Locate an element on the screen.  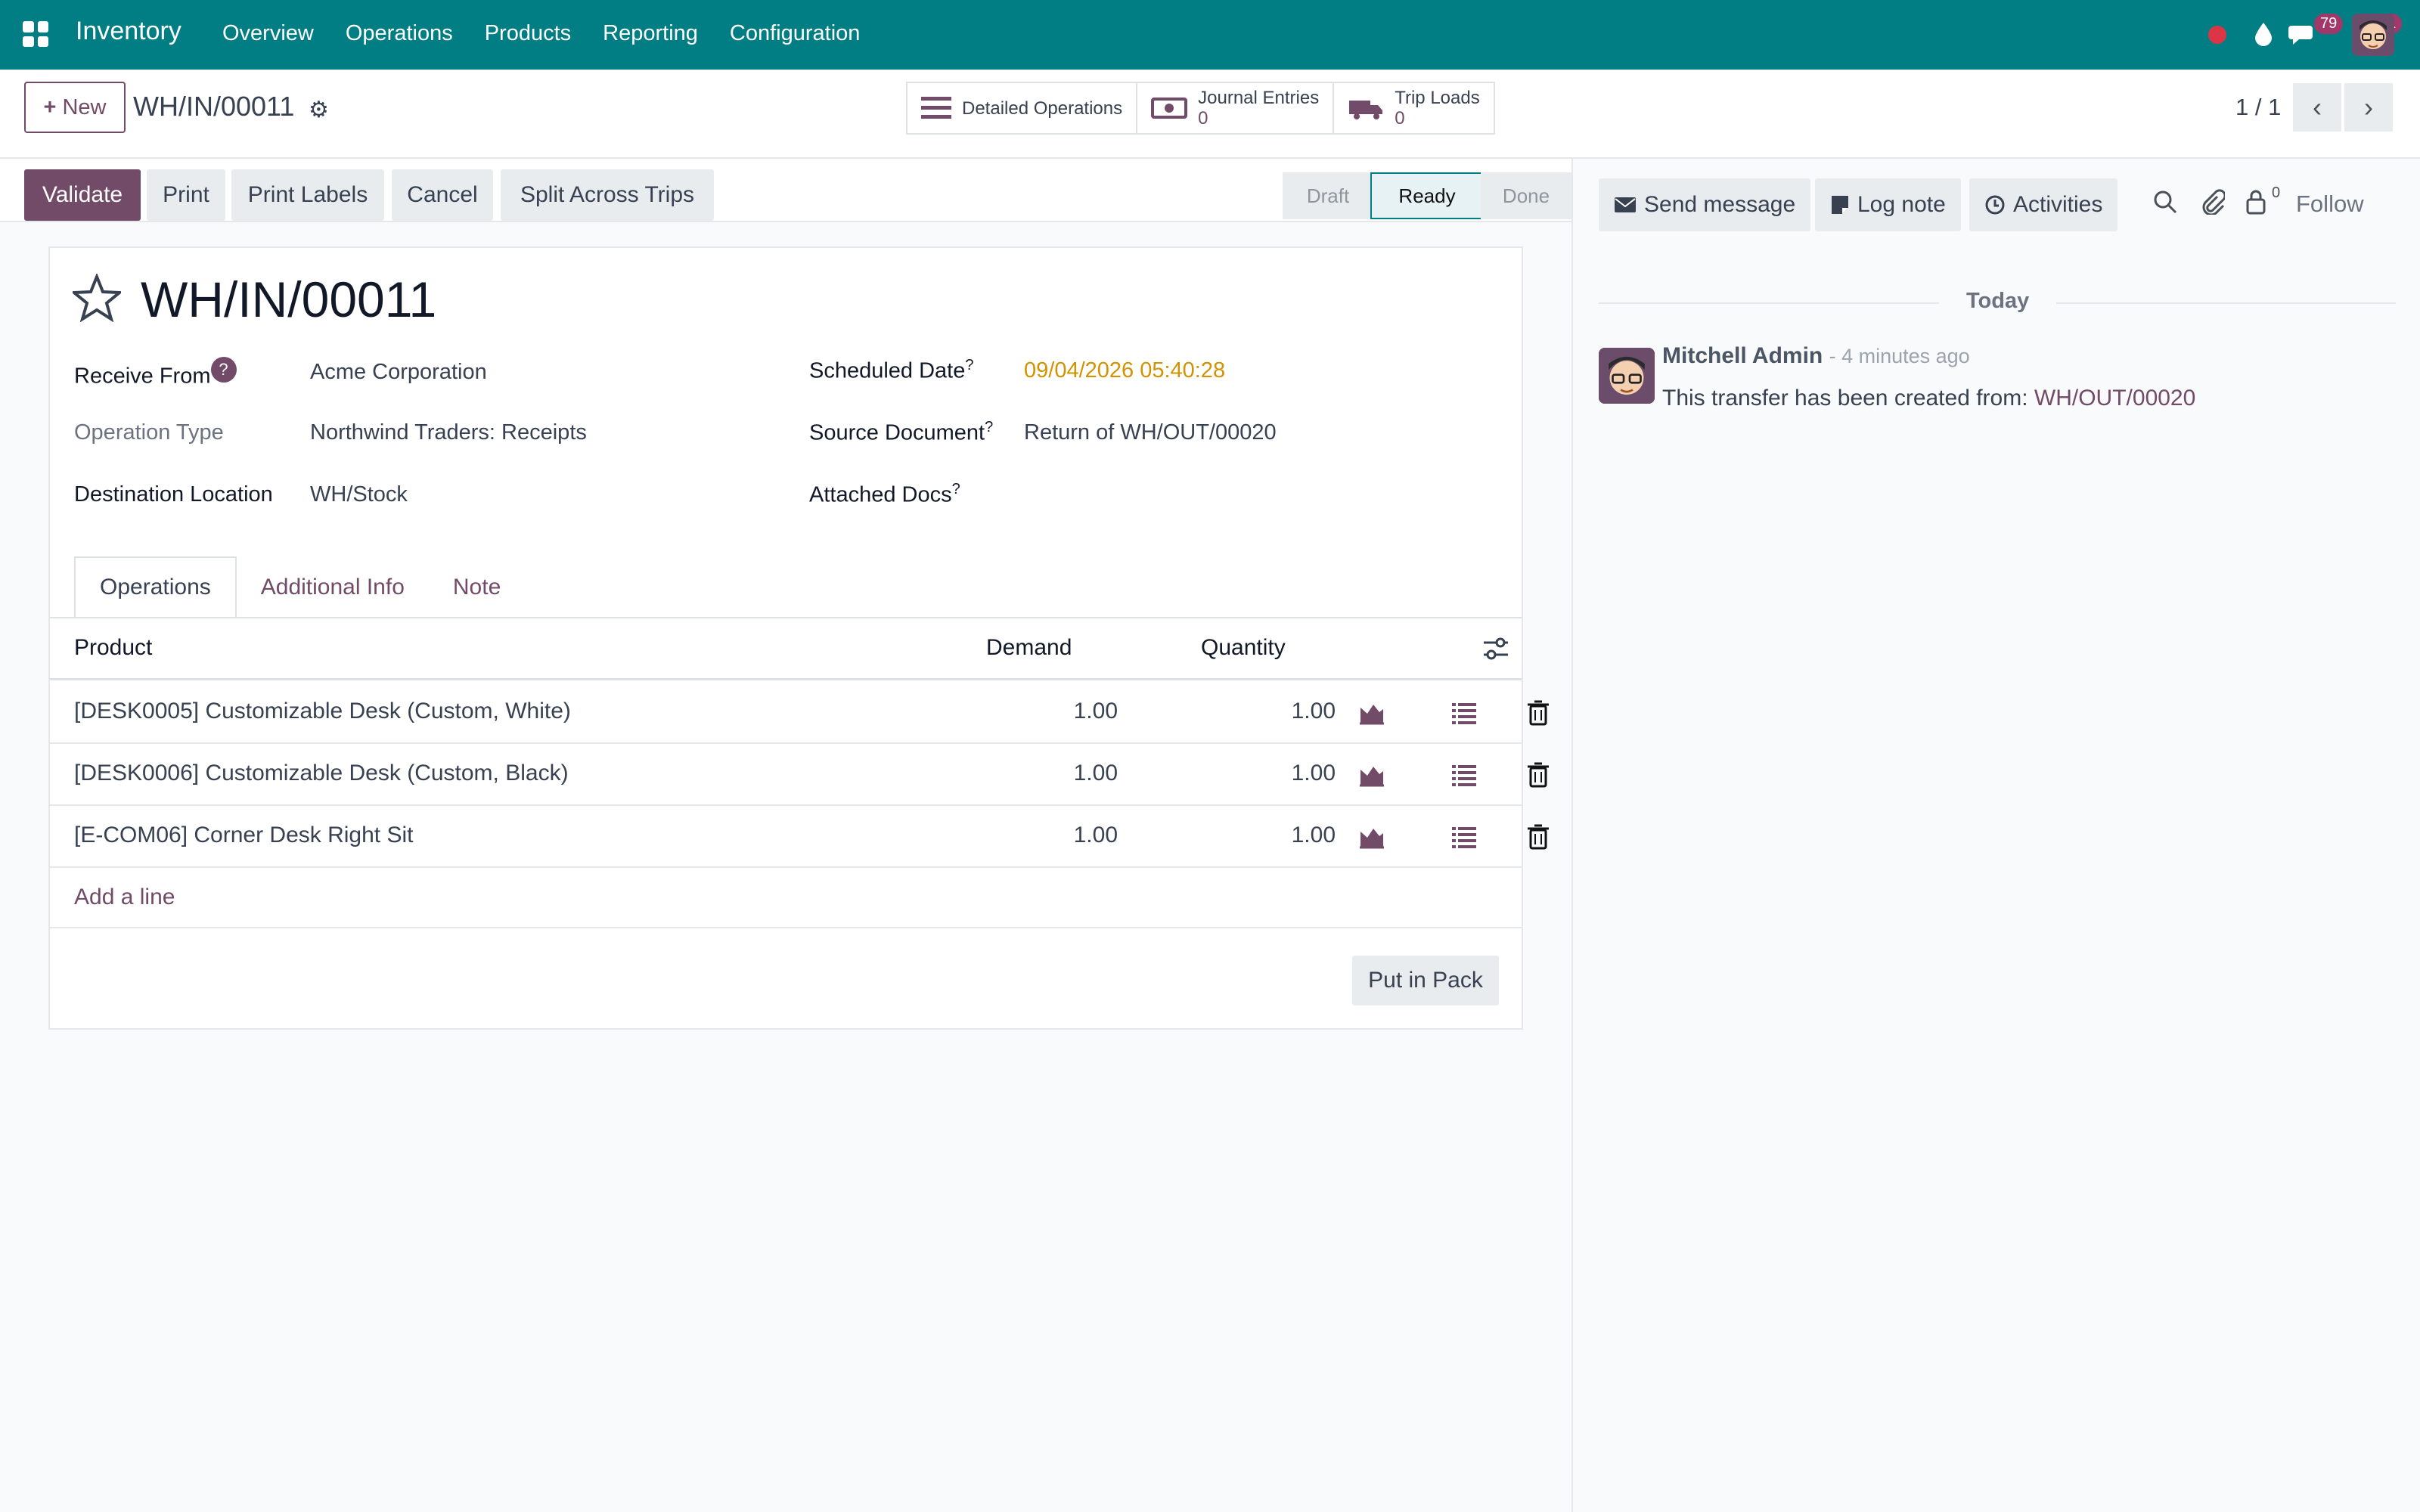
scheduled-date-label: Scheduled Date? is located at coordinates (891, 371).